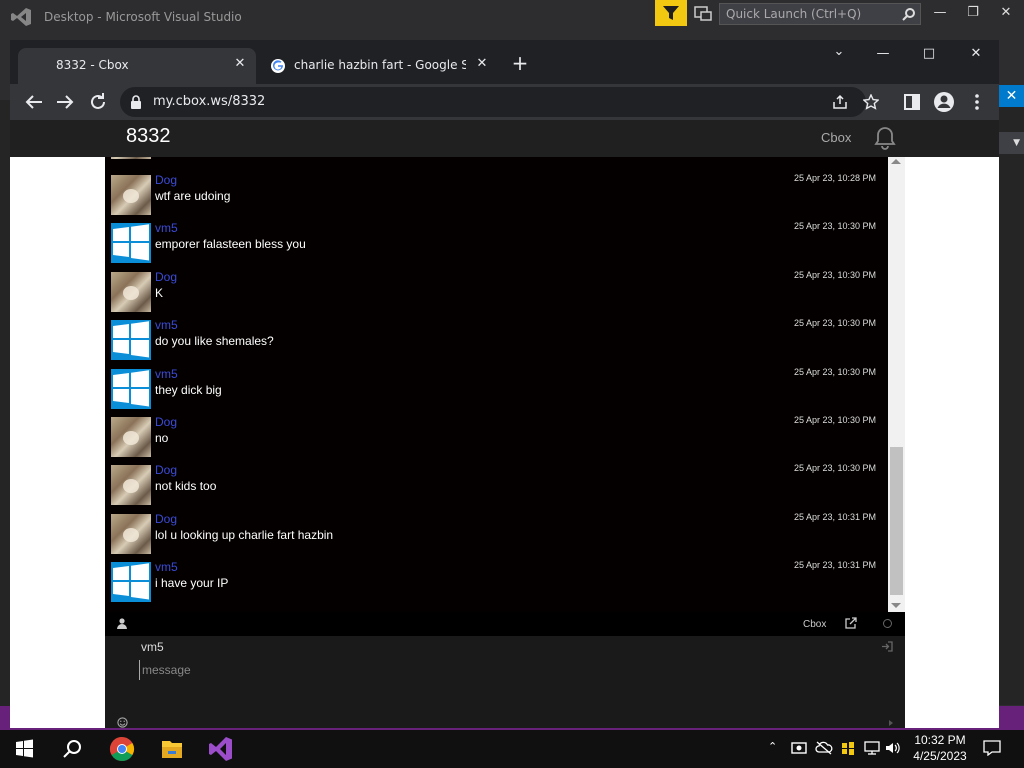 Image resolution: width=1024 pixels, height=768 pixels. Describe the element at coordinates (92, 65) in the screenshot. I see `tab-title: 8332 - Cbox` at that location.